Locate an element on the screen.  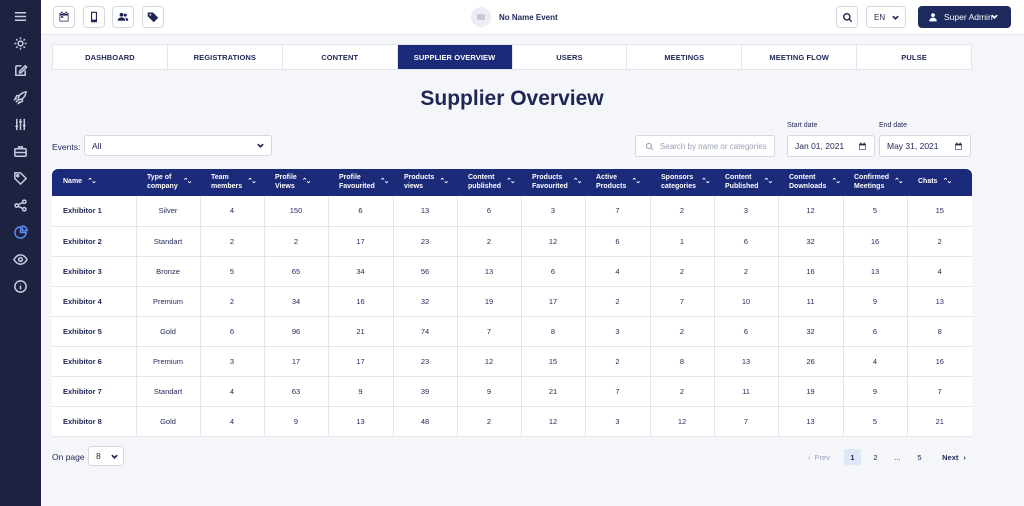
column-header: Team members ⌃⌄ is located at coordinates (232, 182).